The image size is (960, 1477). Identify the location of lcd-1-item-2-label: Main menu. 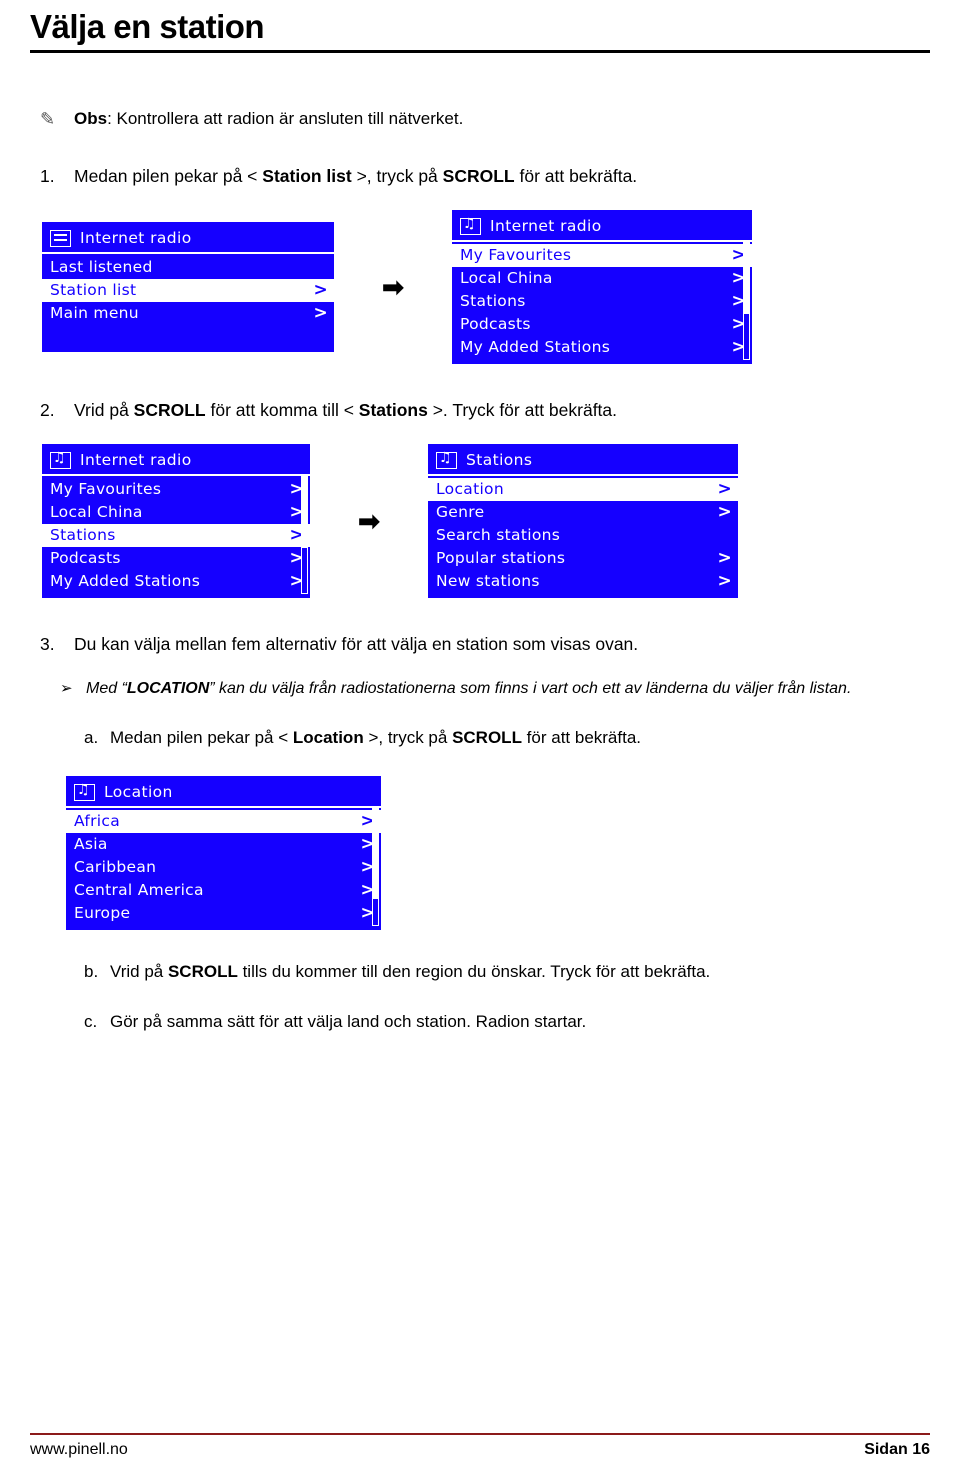
(94, 313).